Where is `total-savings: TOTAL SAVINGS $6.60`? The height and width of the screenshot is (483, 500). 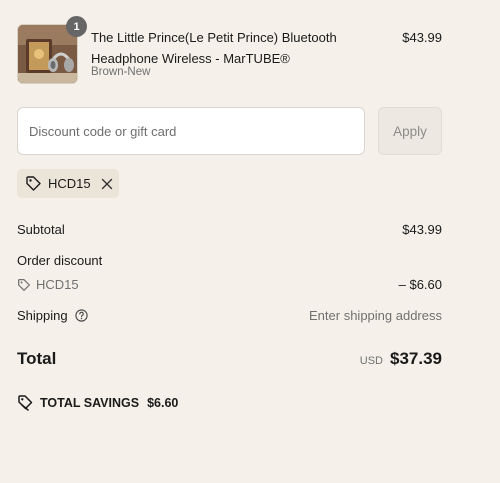
total-savings: TOTAL SAVINGS $6.60 is located at coordinates (97, 402).